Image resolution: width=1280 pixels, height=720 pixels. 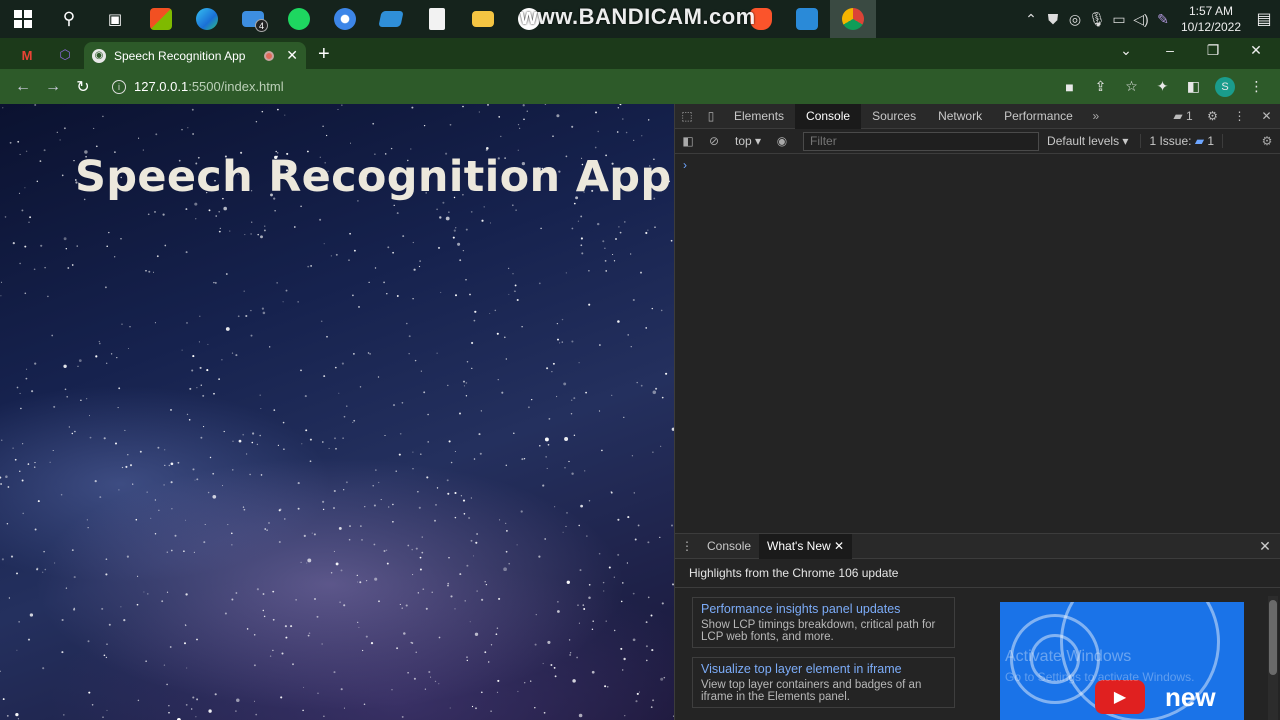 What do you see at coordinates (1141, 19) in the screenshot?
I see `volume-icon: ◁)` at bounding box center [1141, 19].